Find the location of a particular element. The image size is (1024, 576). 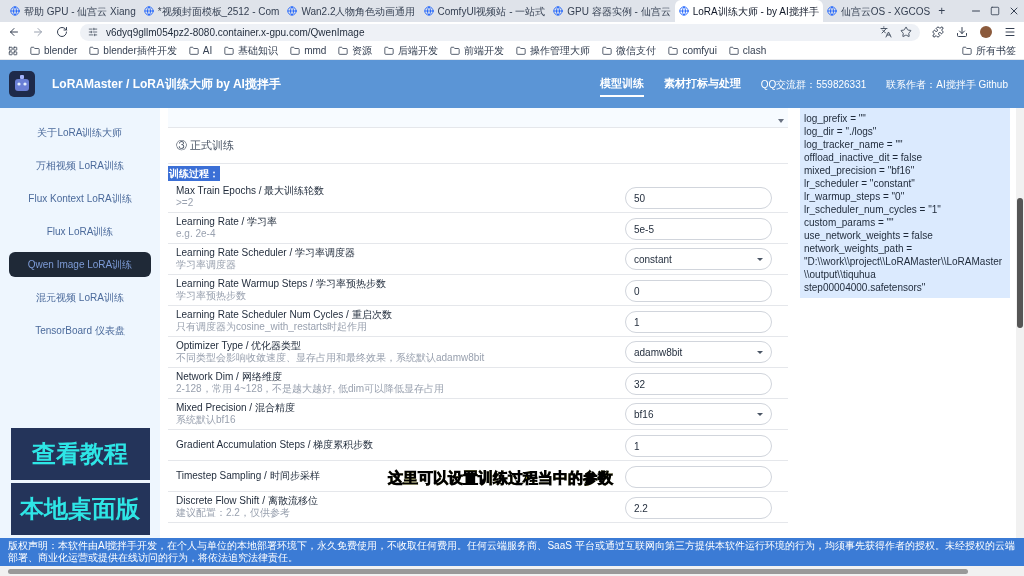

config-line: mixed_precision = "bf16" is located at coordinates (860, 170).